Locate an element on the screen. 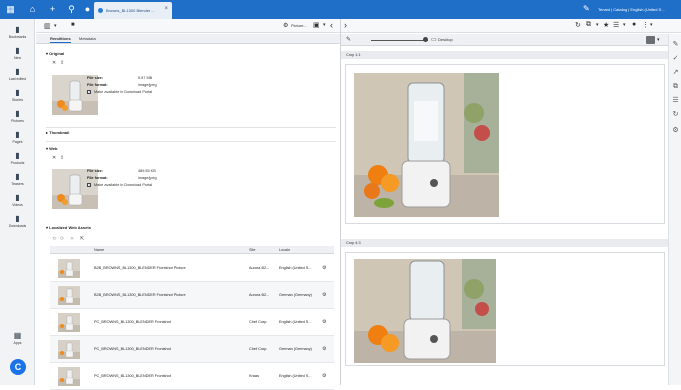 This screenshot has height=390, width=681. download-portal-label: Make available in Download Portal is located at coordinates (123, 185).